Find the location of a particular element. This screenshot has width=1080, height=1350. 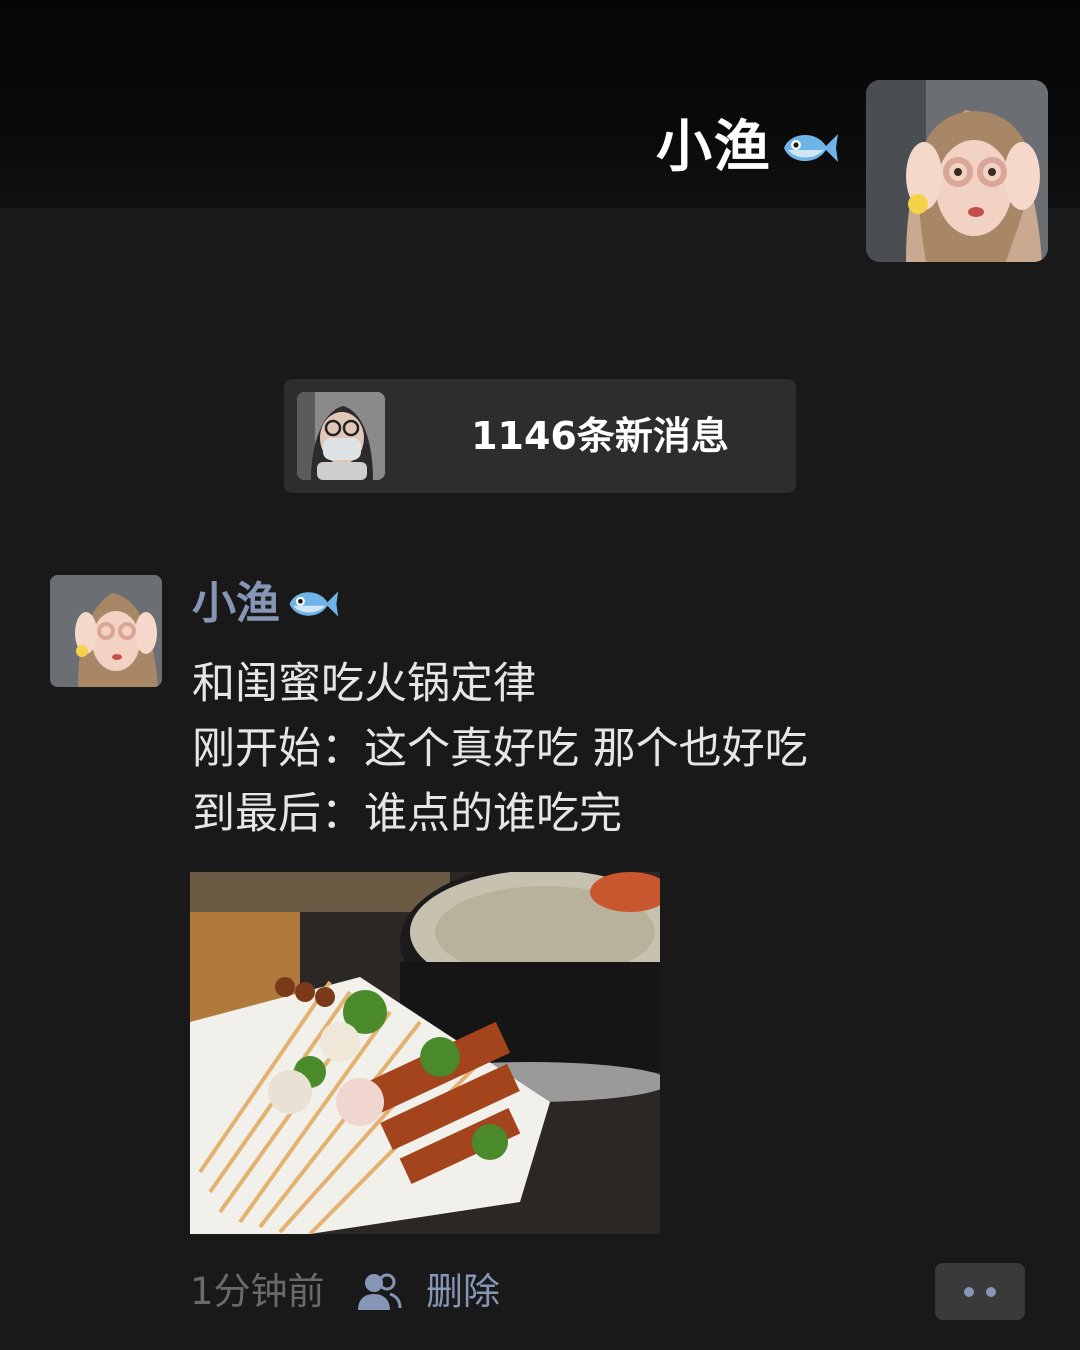

profile-avatar is located at coordinates (957, 171).